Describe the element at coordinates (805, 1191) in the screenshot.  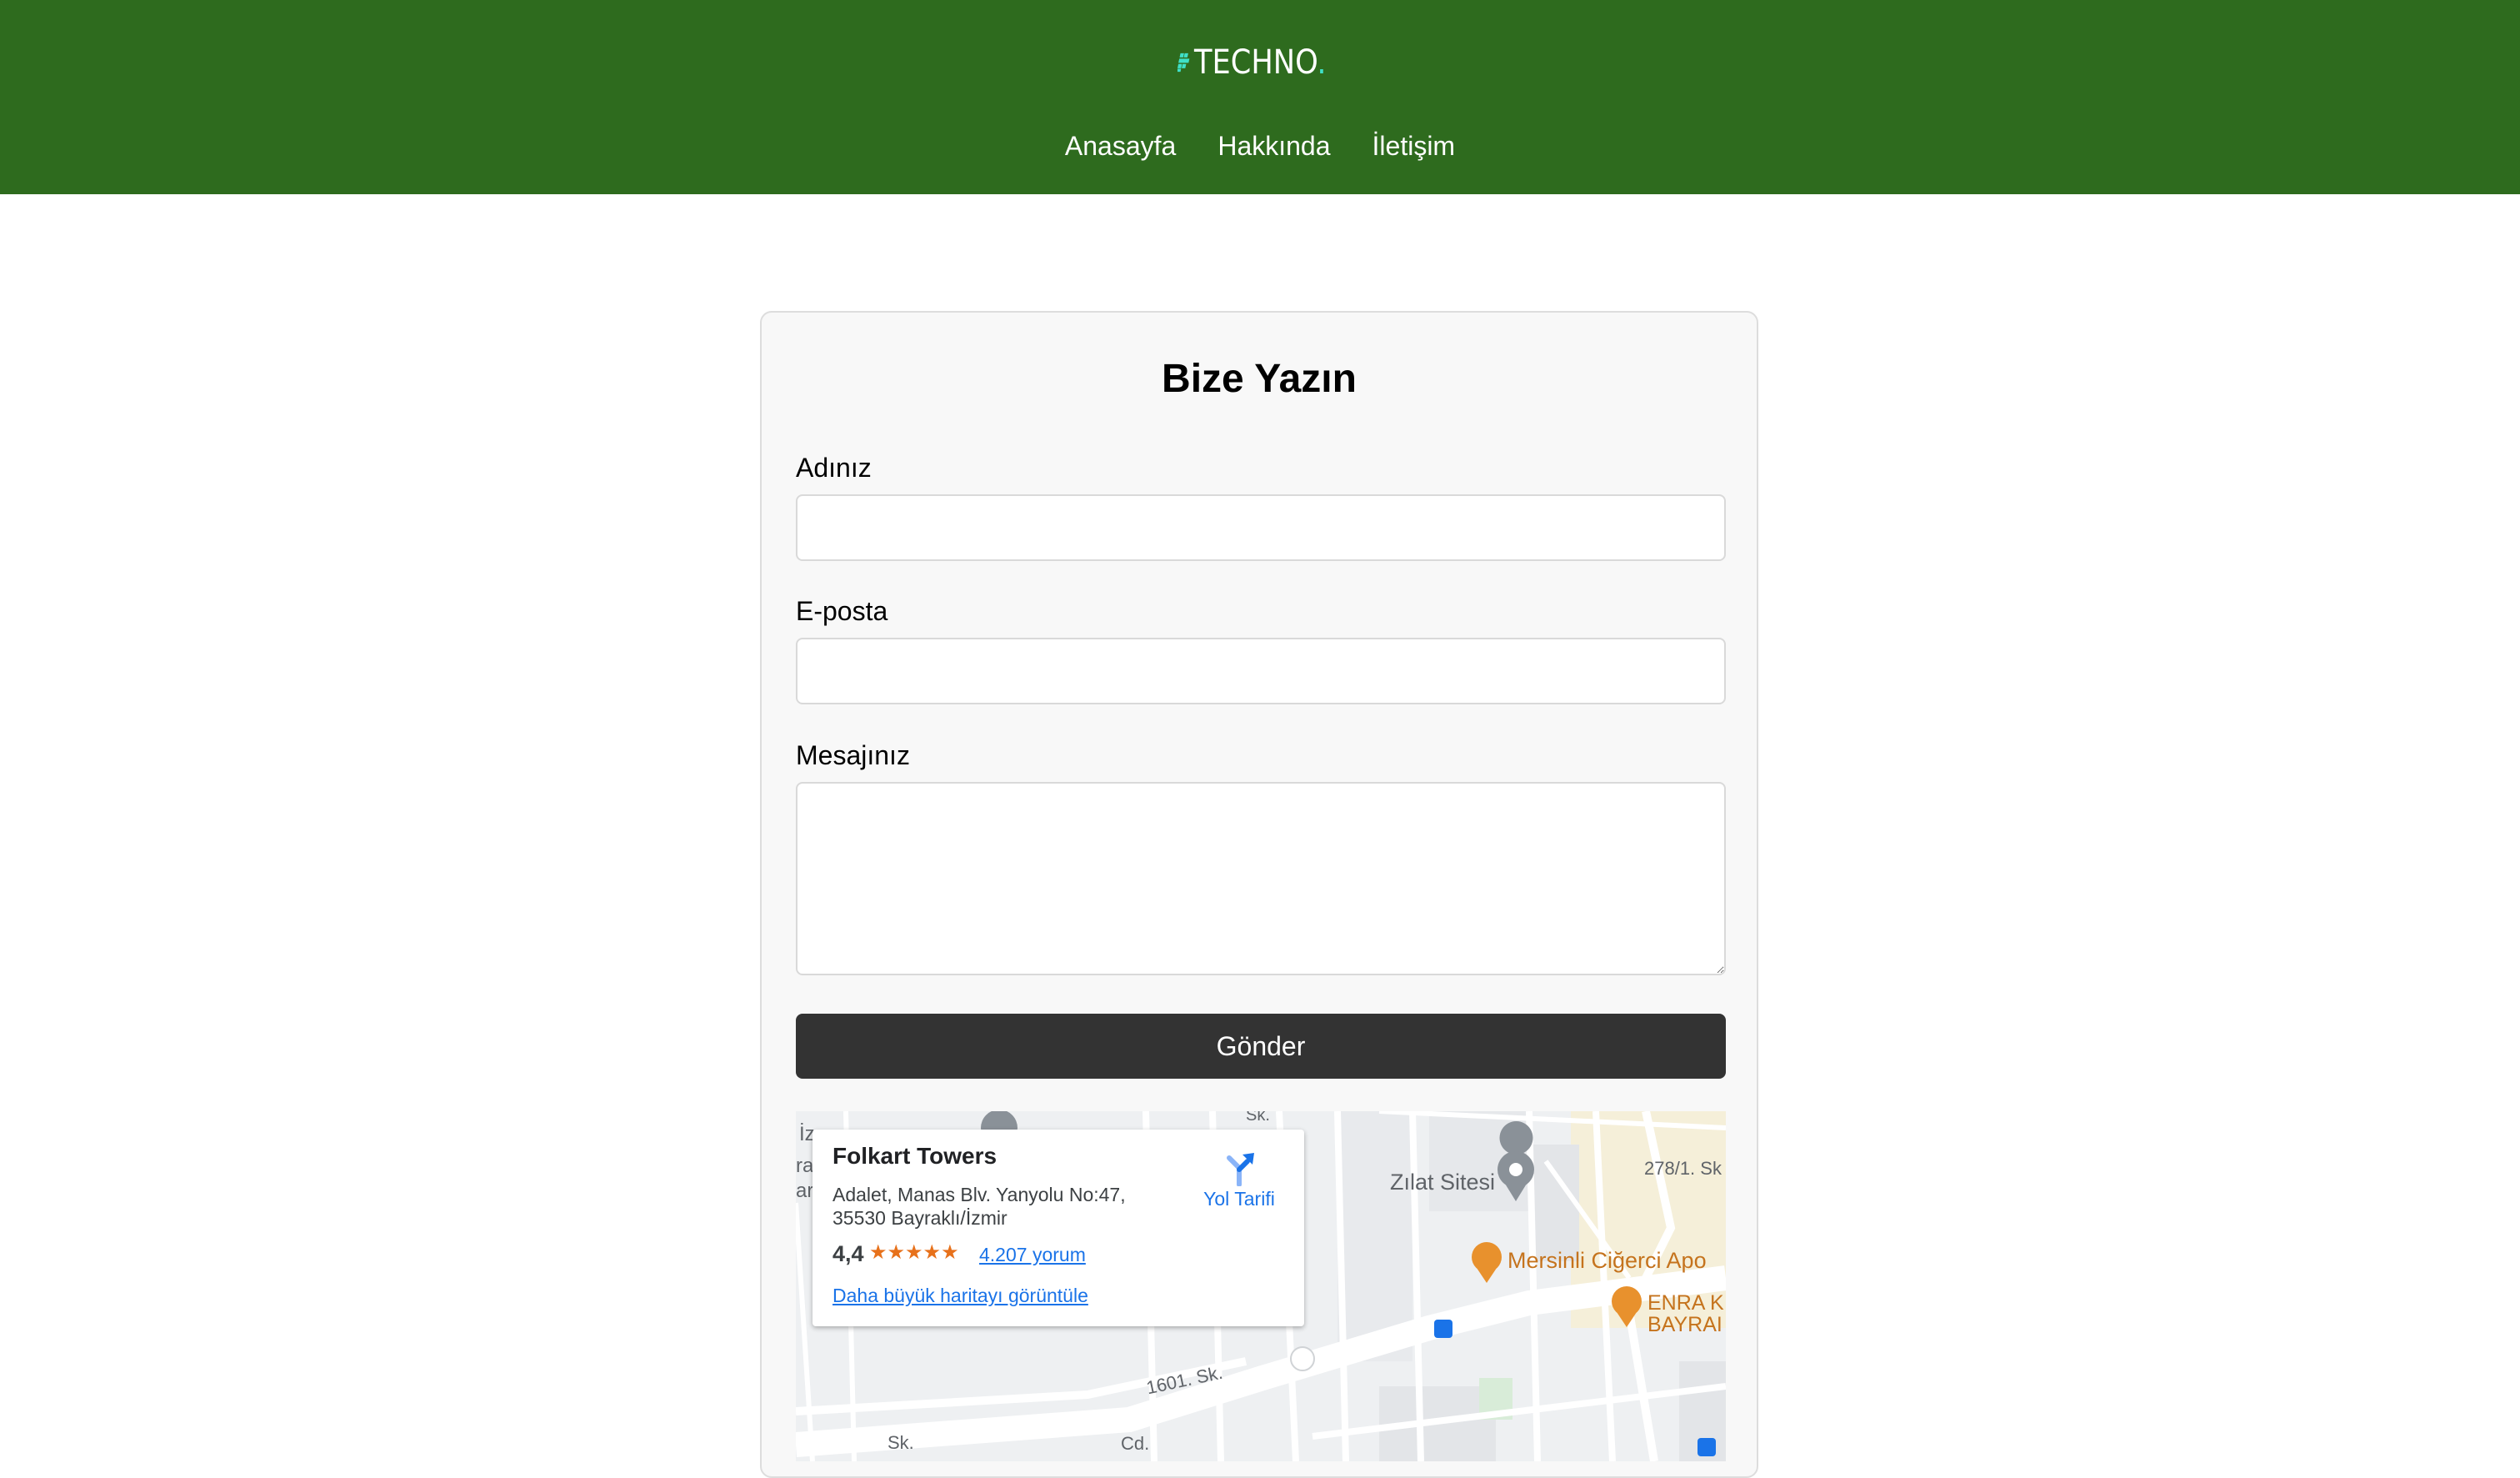
I see `map-label-ar: ar` at that location.